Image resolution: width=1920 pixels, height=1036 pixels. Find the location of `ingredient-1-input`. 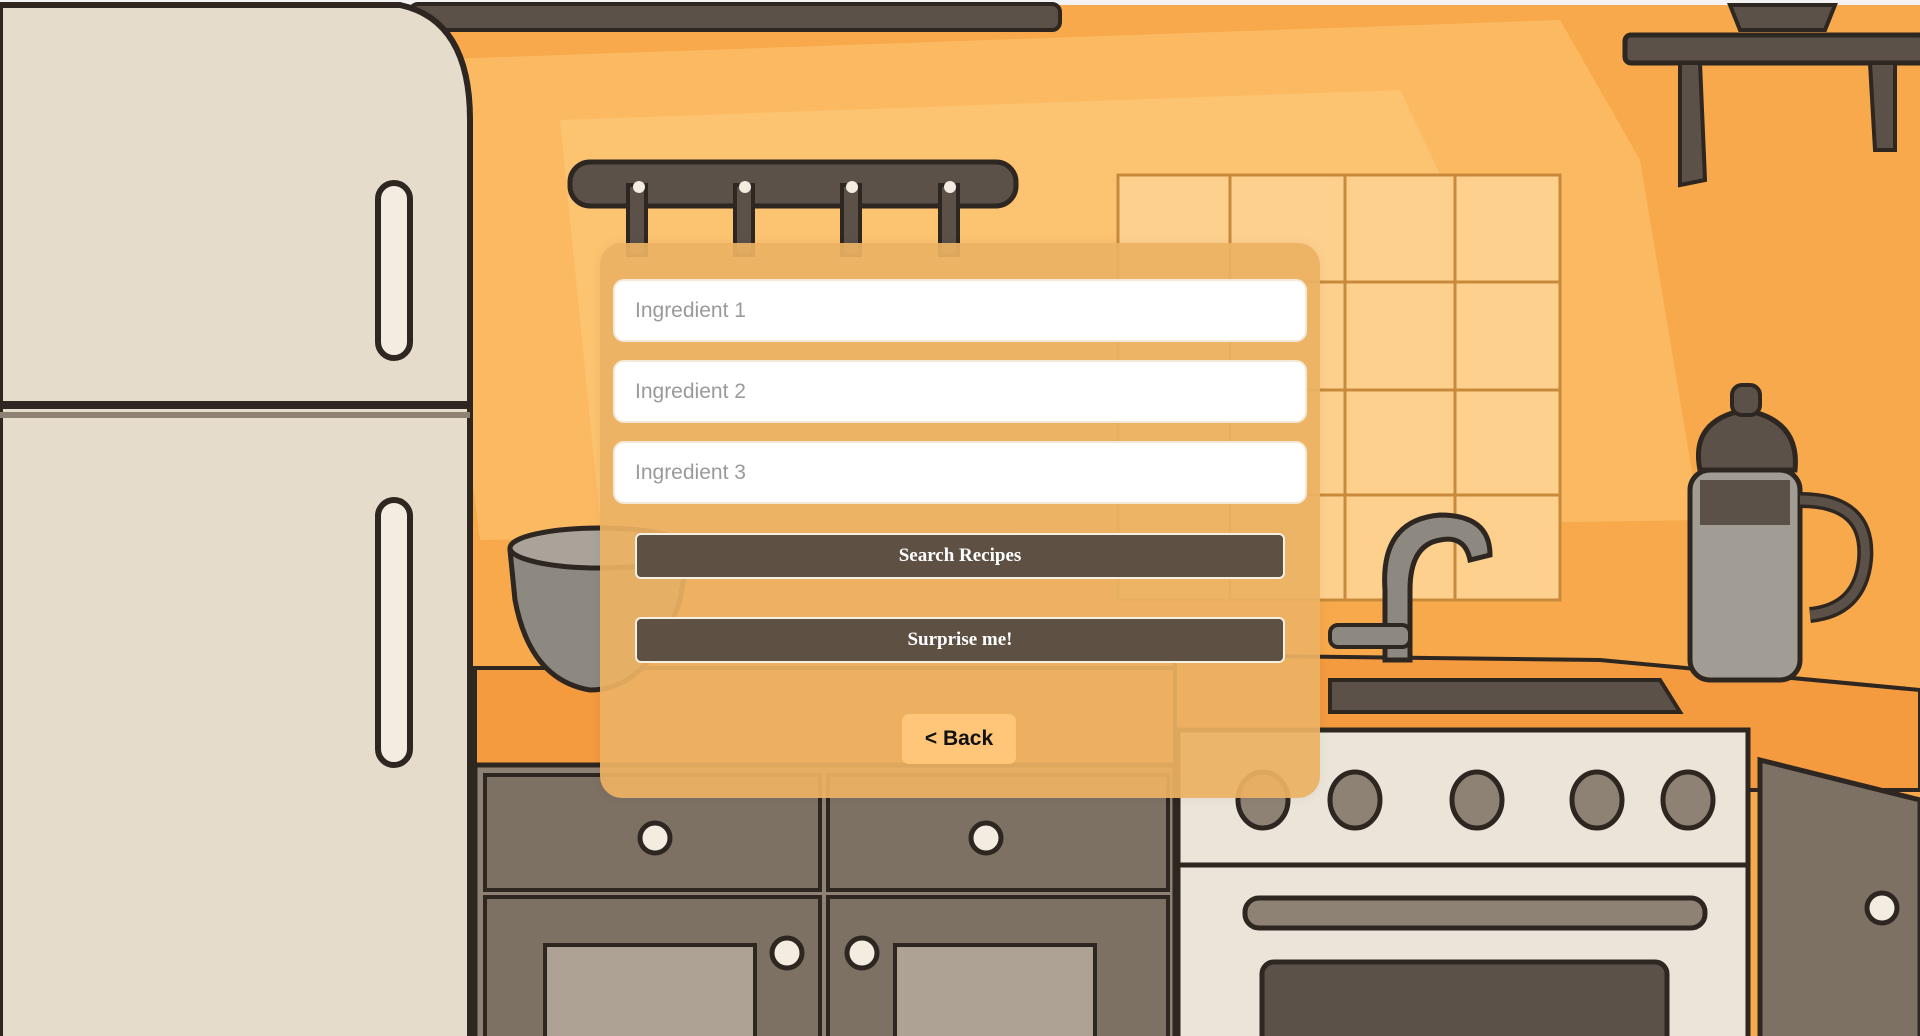

ingredient-1-input is located at coordinates (960, 310).